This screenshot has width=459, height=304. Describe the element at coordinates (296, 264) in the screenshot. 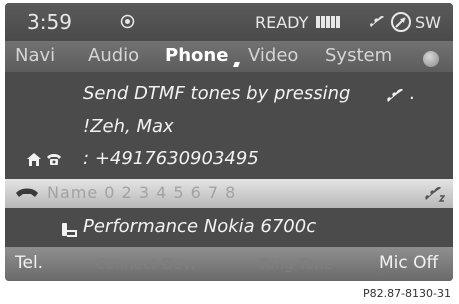

I see `ring-tone-button: Ring Tone` at that location.